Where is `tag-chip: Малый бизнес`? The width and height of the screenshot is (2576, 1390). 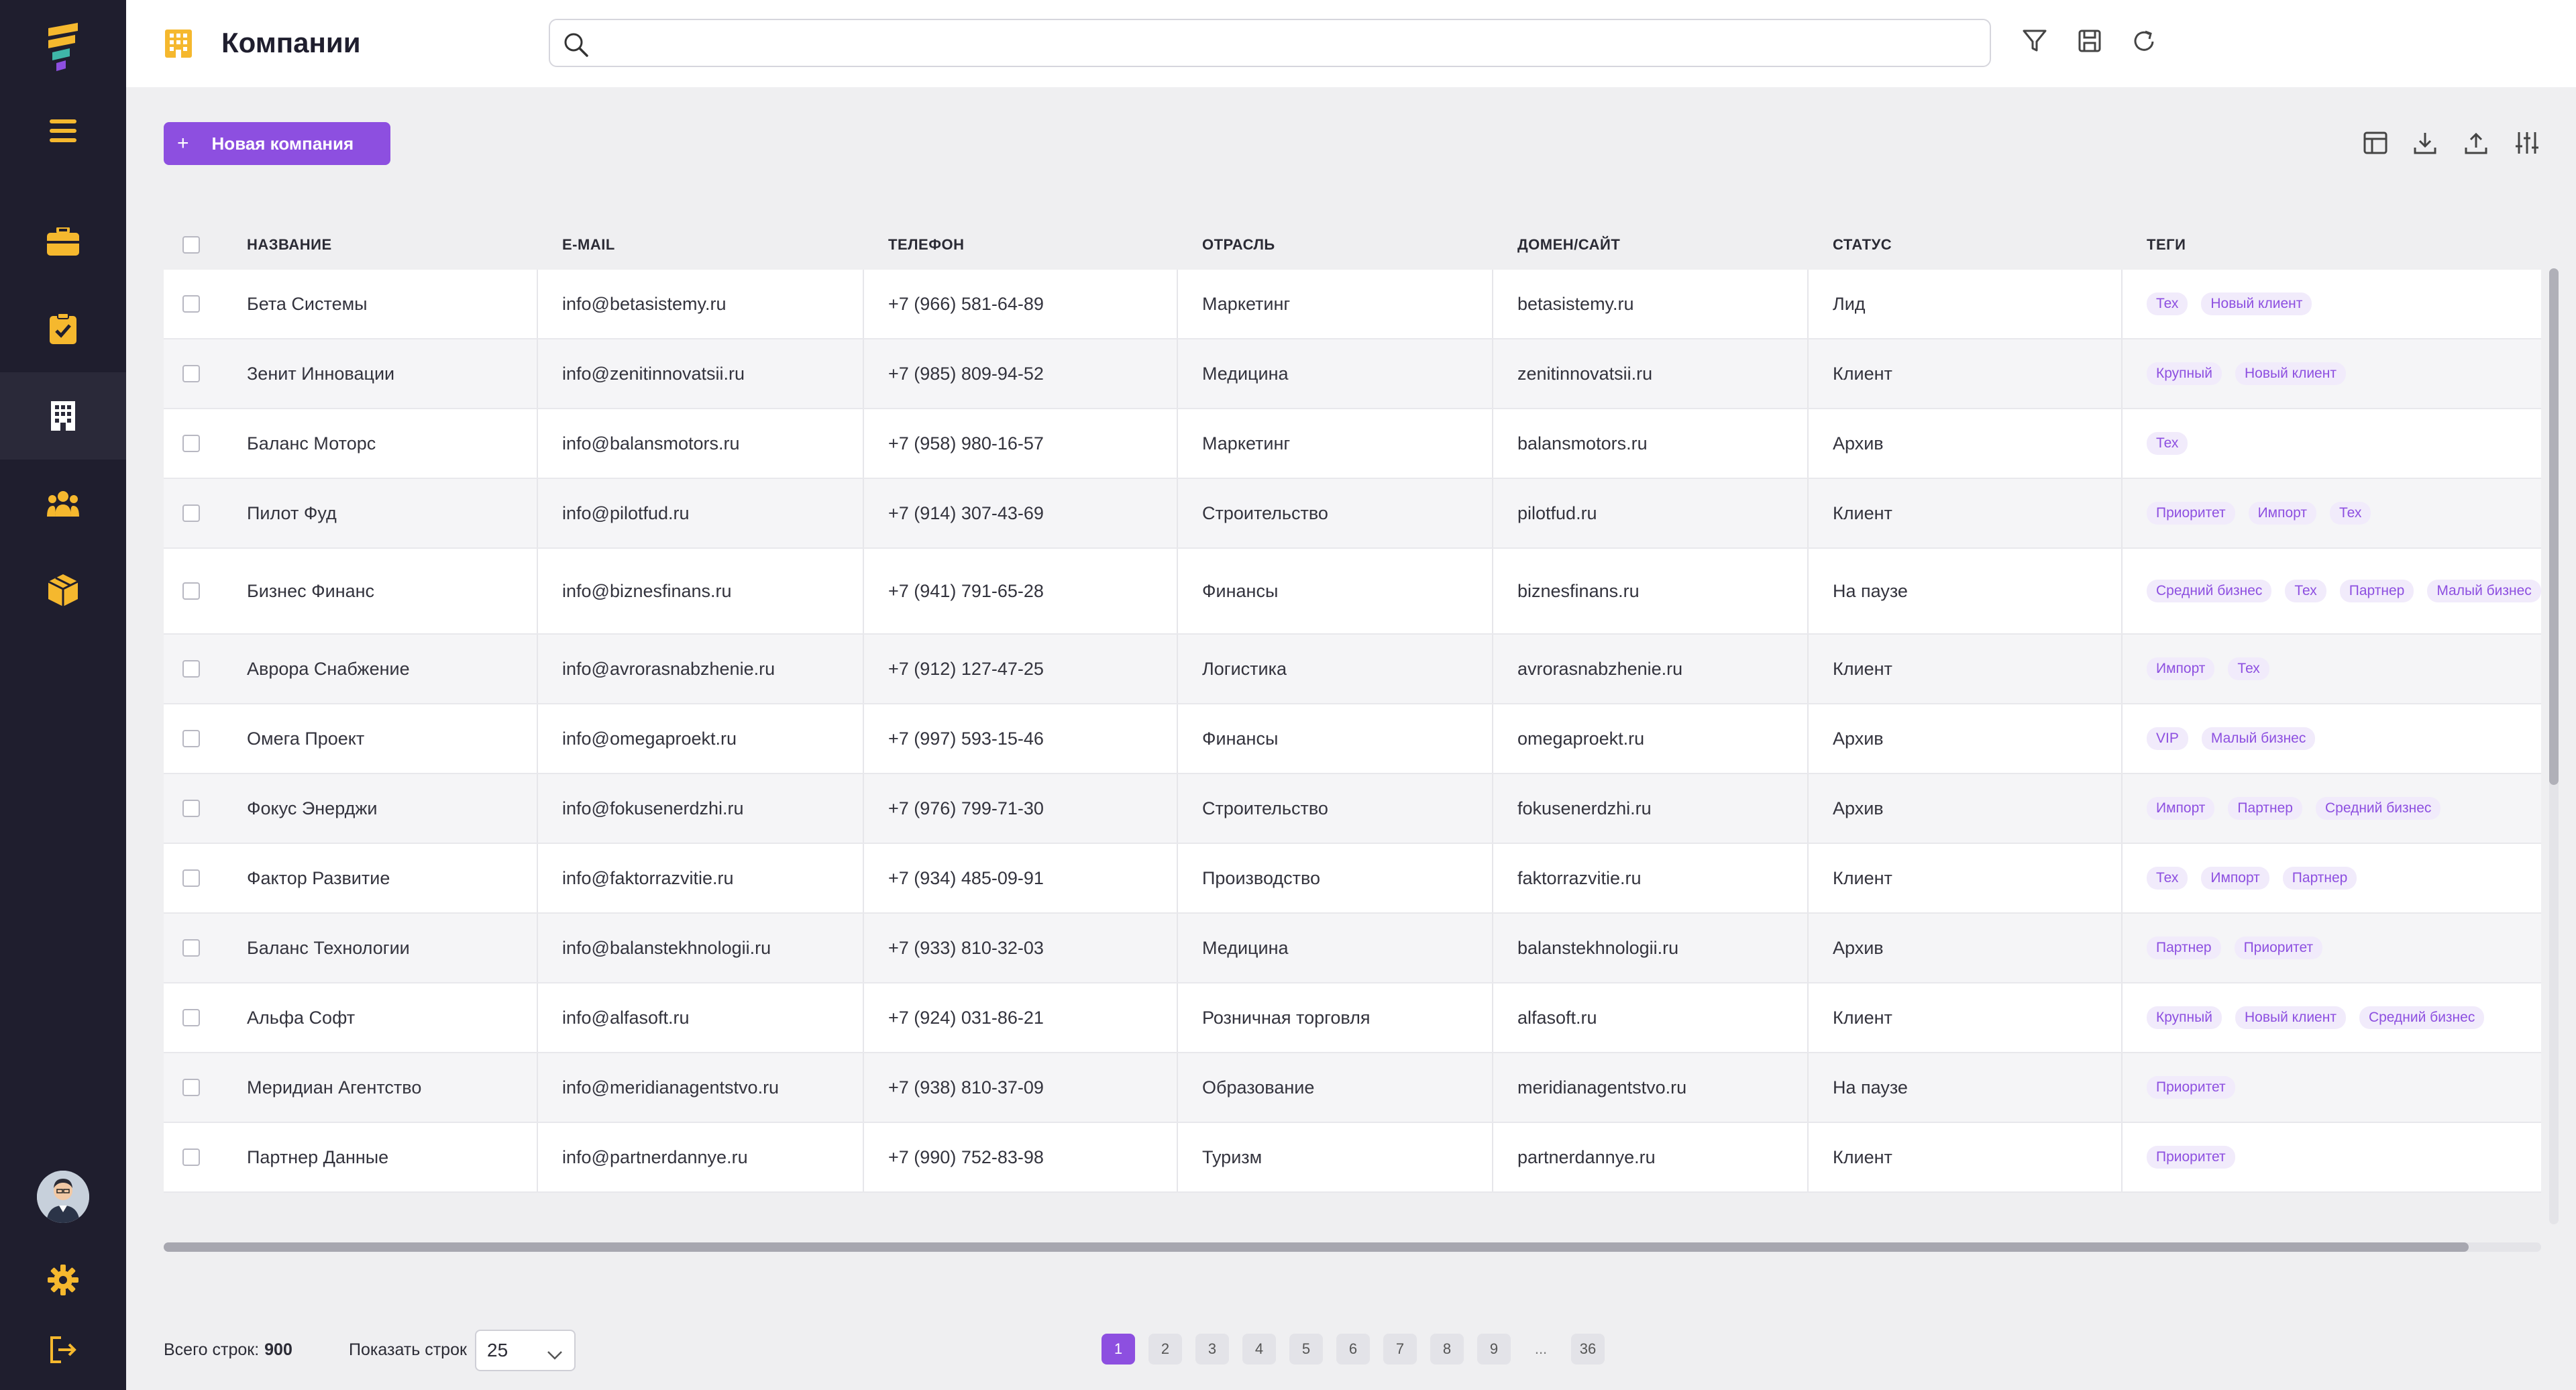
tag-chip: Малый бизнес is located at coordinates (2484, 591).